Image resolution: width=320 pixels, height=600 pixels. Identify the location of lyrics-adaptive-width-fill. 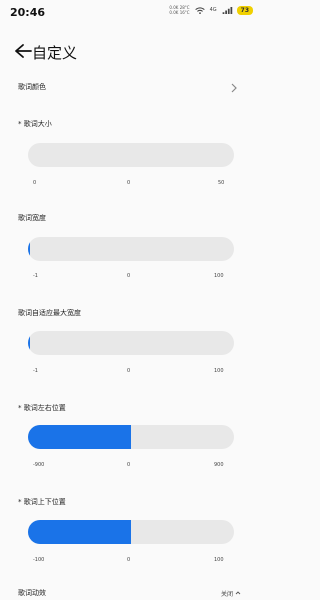
(29, 343).